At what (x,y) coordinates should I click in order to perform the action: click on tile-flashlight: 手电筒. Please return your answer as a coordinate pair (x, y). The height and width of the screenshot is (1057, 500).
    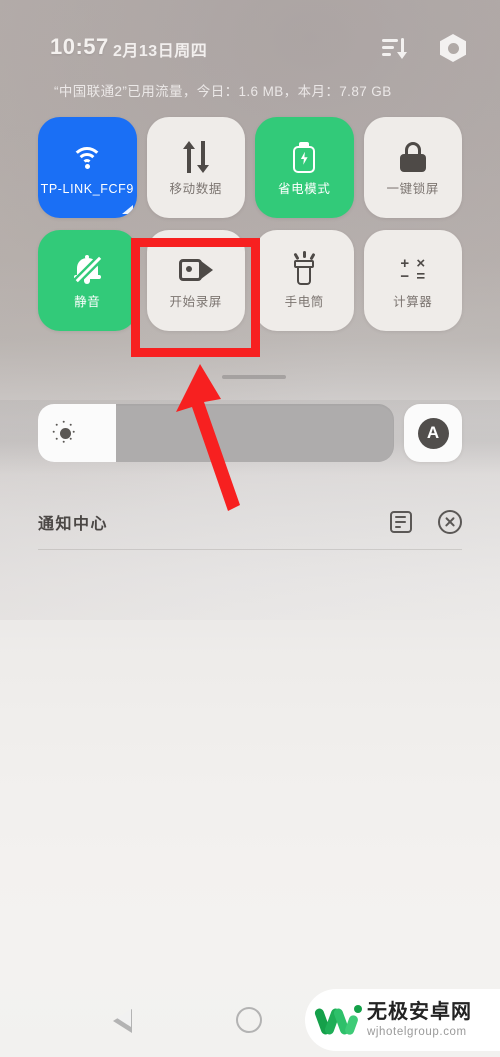
    Looking at the image, I should click on (304, 280).